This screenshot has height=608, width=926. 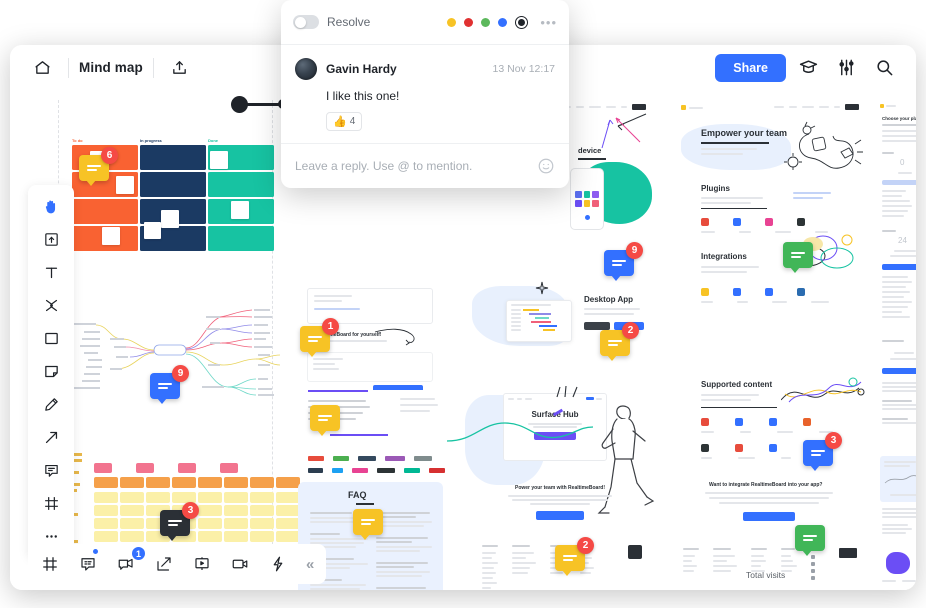 What do you see at coordinates (899, 371) in the screenshot?
I see `pricing-enterprise-button` at bounding box center [899, 371].